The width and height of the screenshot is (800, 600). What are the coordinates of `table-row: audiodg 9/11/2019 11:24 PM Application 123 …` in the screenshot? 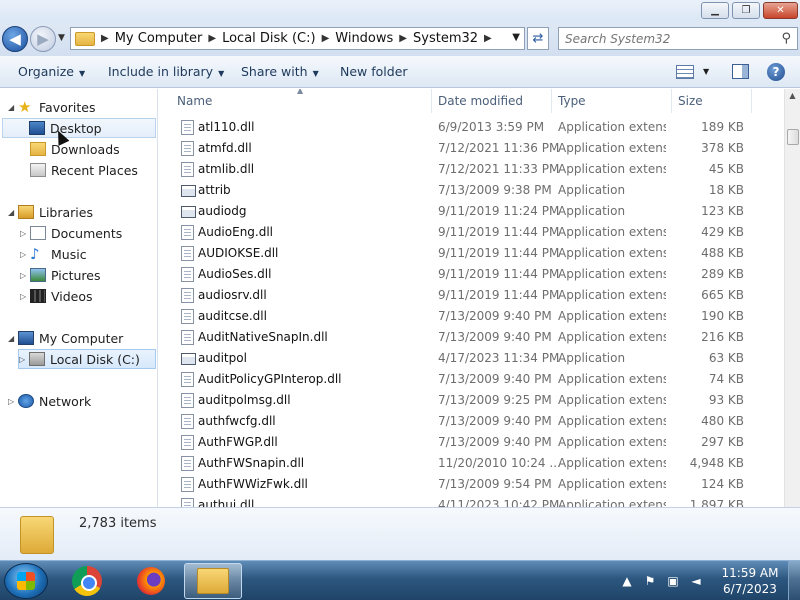 It's located at (471, 211).